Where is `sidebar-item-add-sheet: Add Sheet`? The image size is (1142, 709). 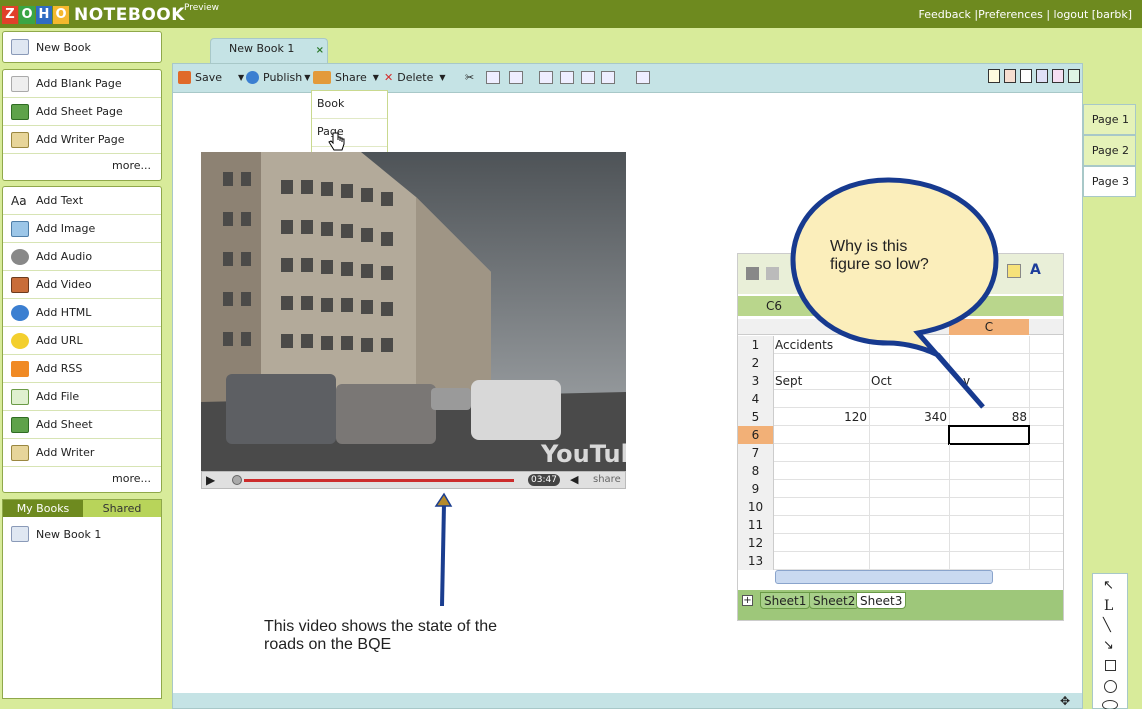 sidebar-item-add-sheet: Add Sheet is located at coordinates (82, 425).